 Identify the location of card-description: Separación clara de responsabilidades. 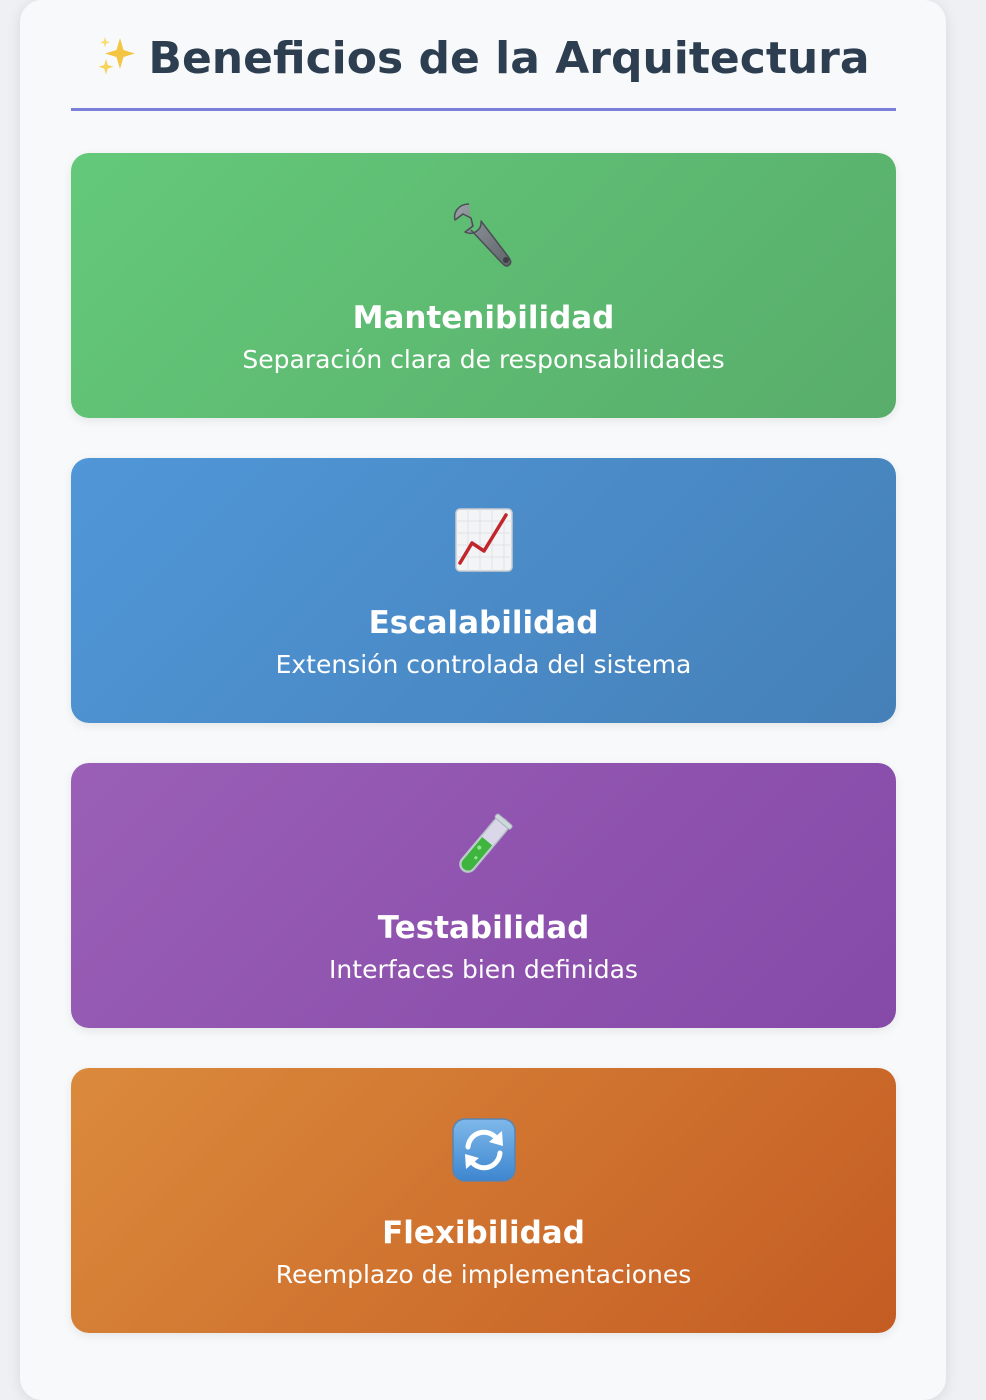
(483, 359).